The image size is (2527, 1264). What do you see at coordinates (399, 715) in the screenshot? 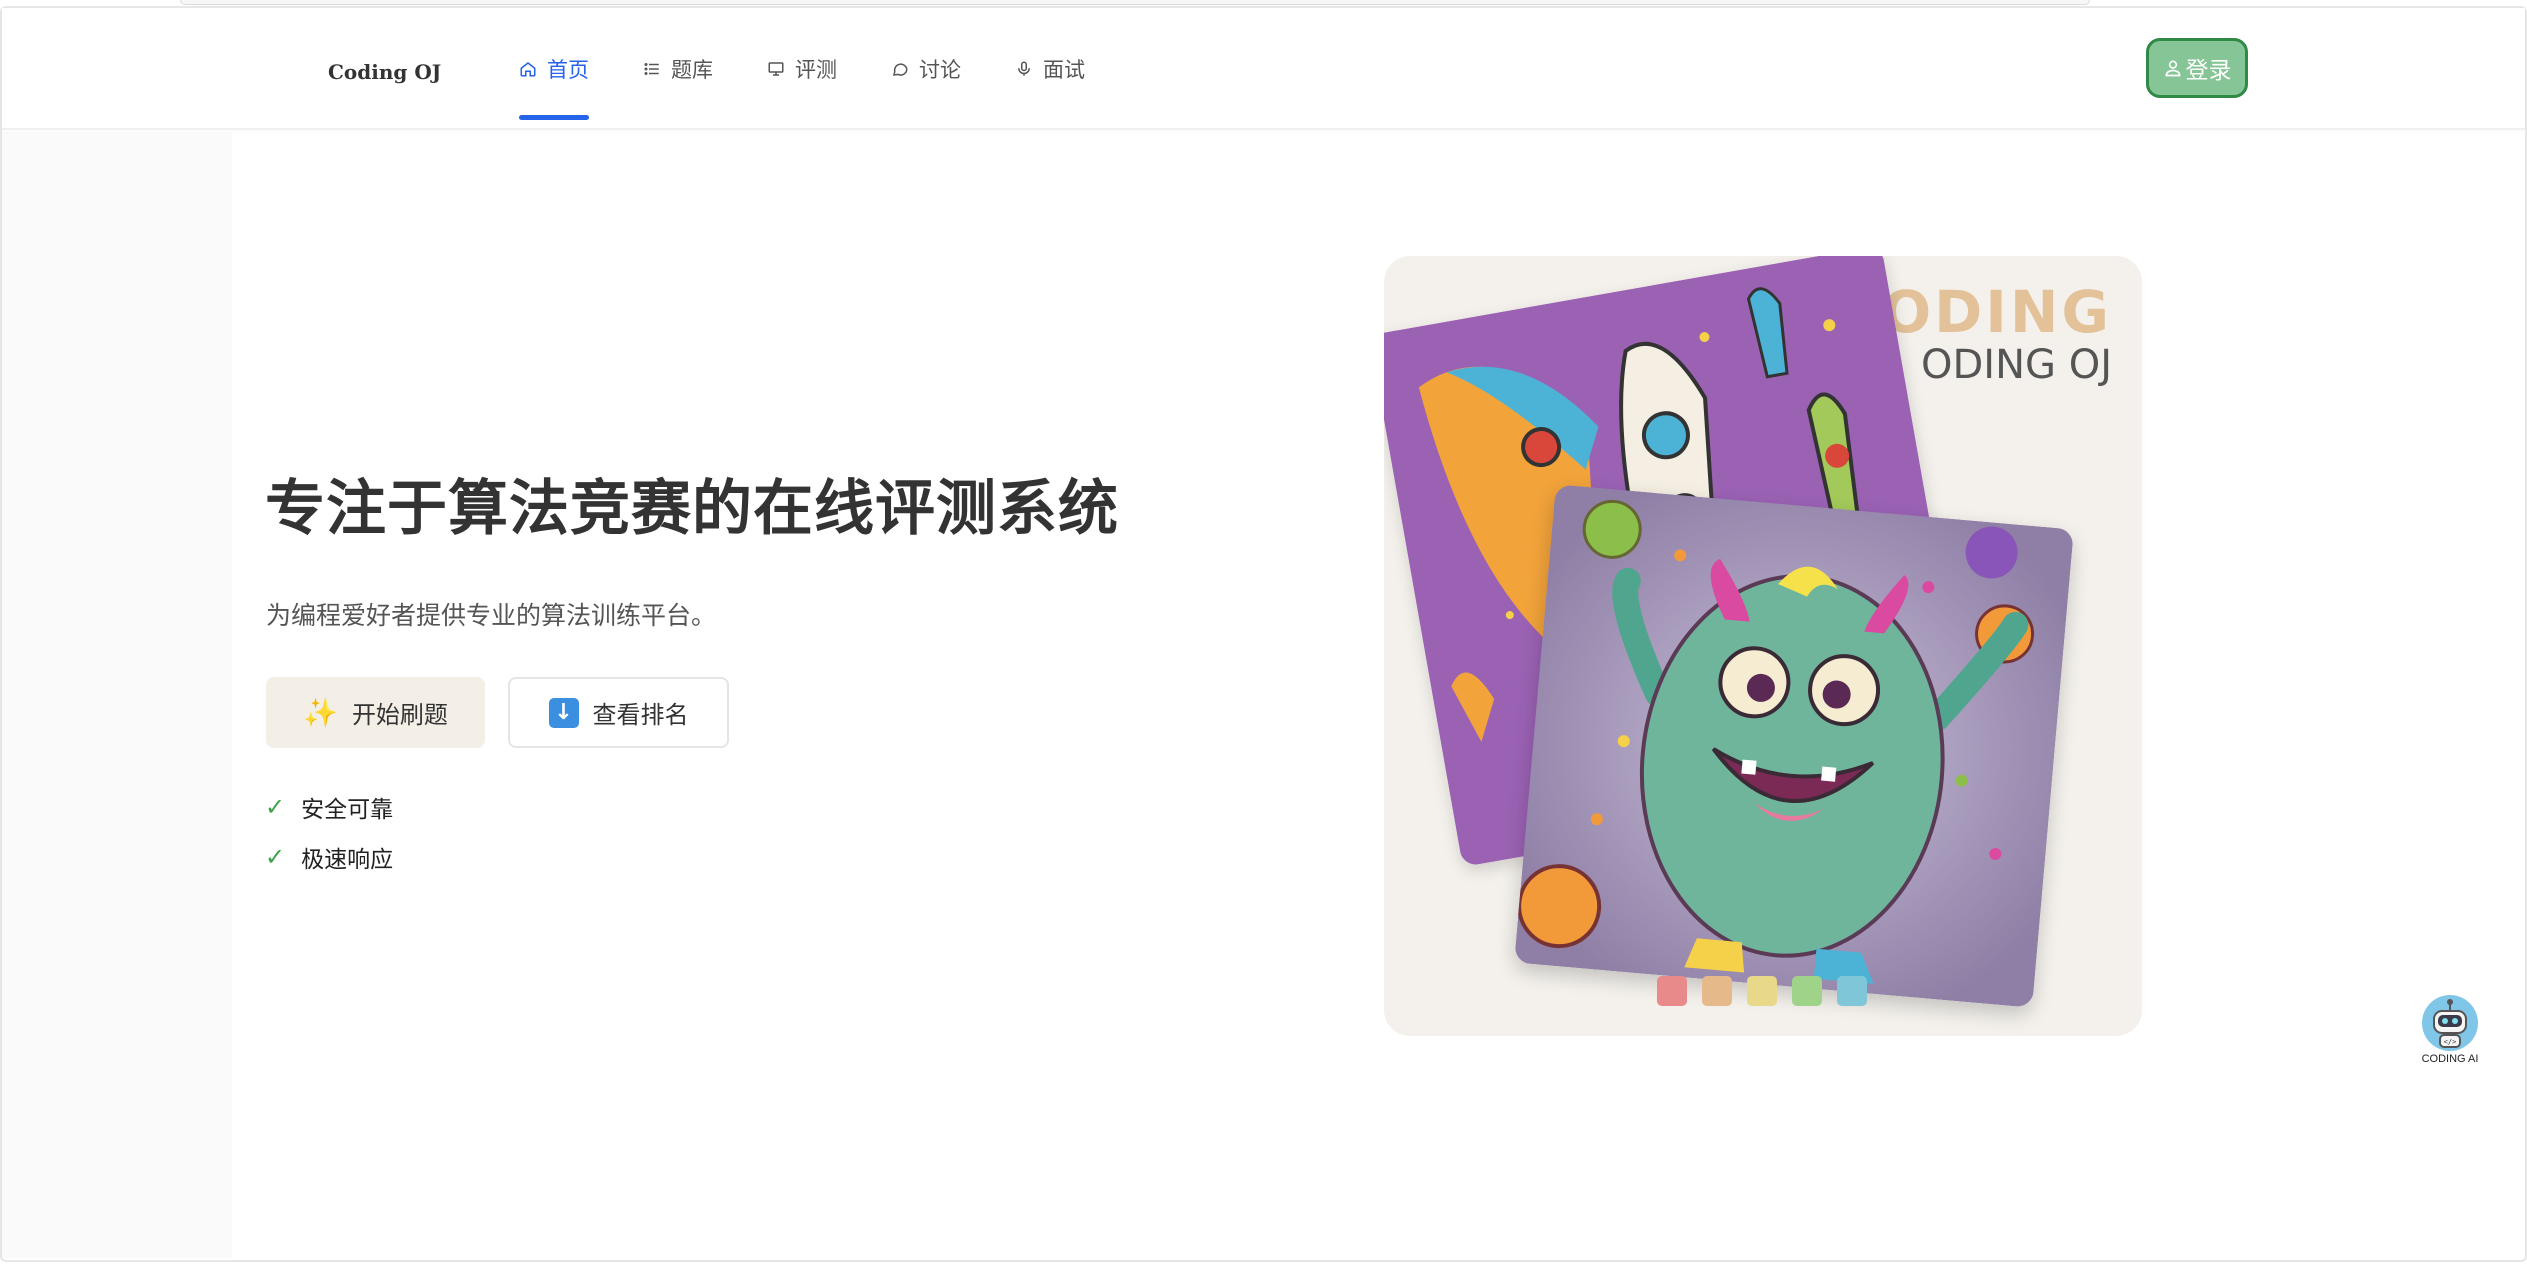
I see `start-practice-label: 开始刷题` at bounding box center [399, 715].